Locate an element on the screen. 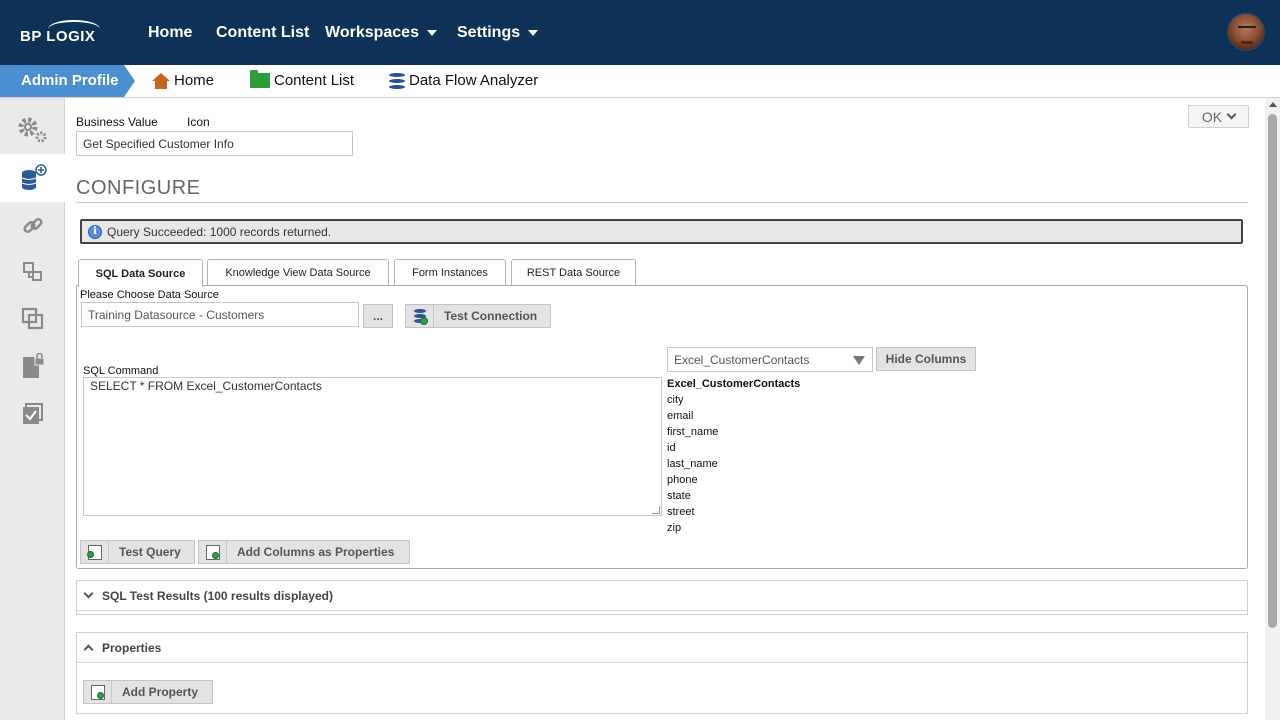 The height and width of the screenshot is (720, 1280). sidebar-item-locked-document is located at coordinates (32, 367).